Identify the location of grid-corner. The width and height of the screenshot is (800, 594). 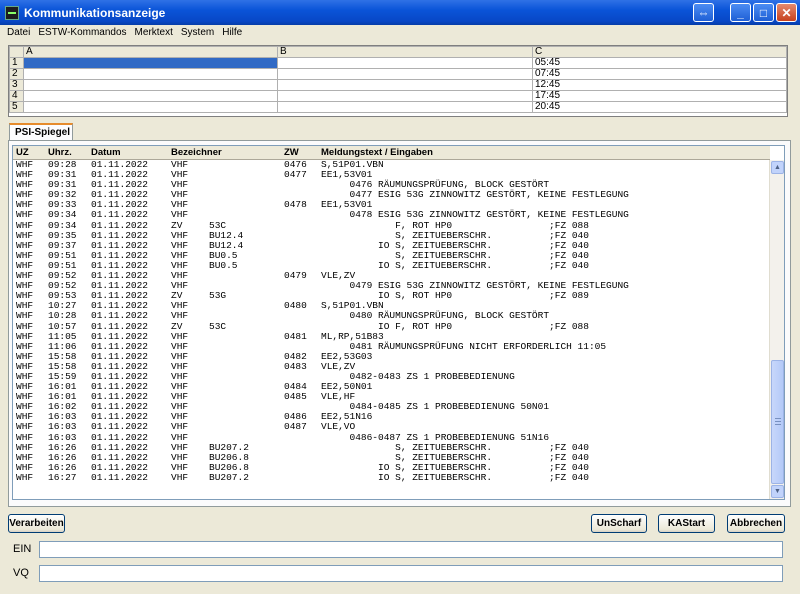
(16, 52).